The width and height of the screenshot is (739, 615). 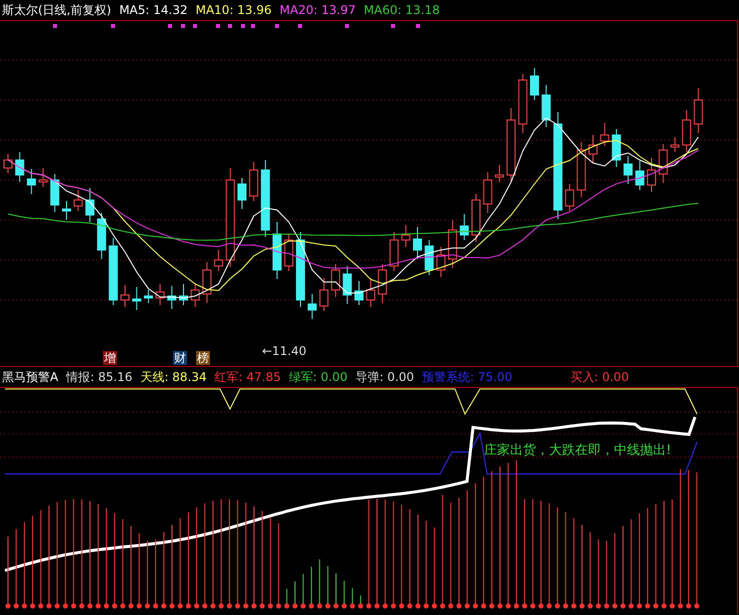 What do you see at coordinates (203, 358) in the screenshot?
I see `event-tag: 榜` at bounding box center [203, 358].